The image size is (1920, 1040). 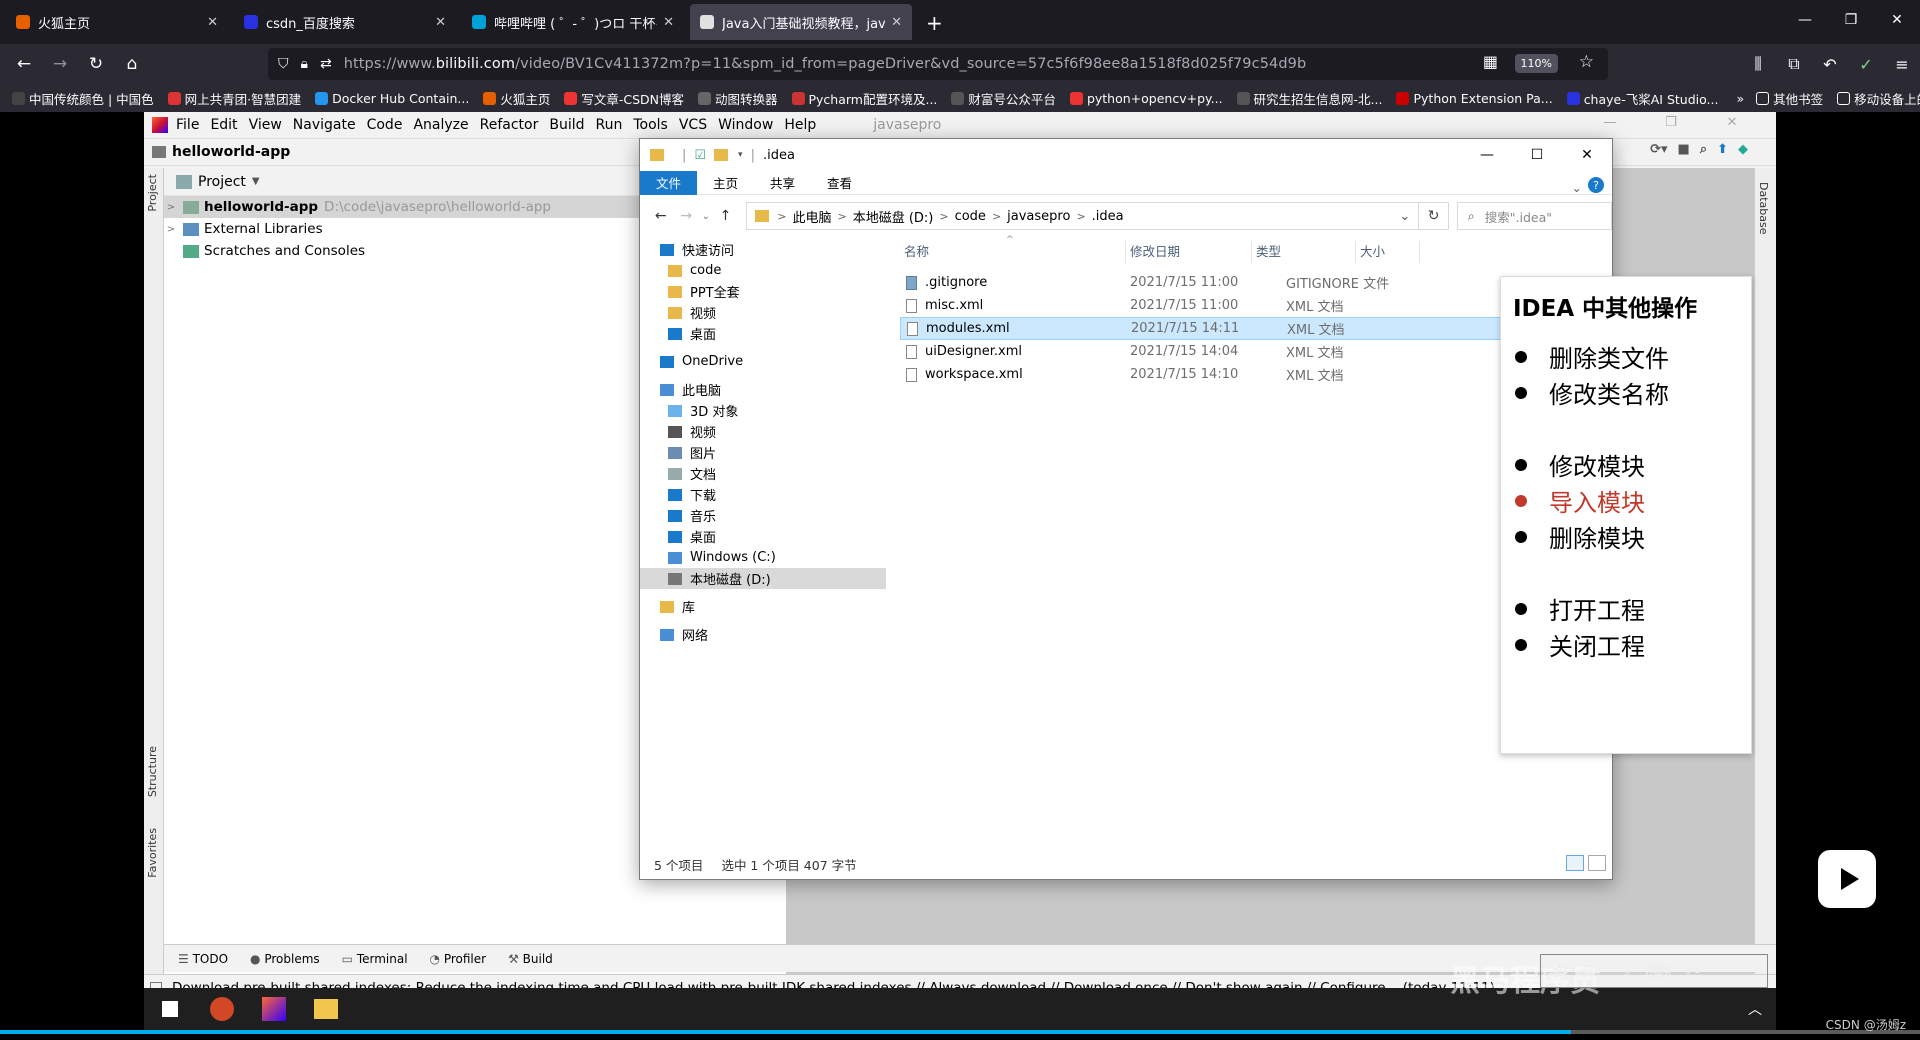 I want to click on explorer-back-button: ←, so click(x=661, y=216).